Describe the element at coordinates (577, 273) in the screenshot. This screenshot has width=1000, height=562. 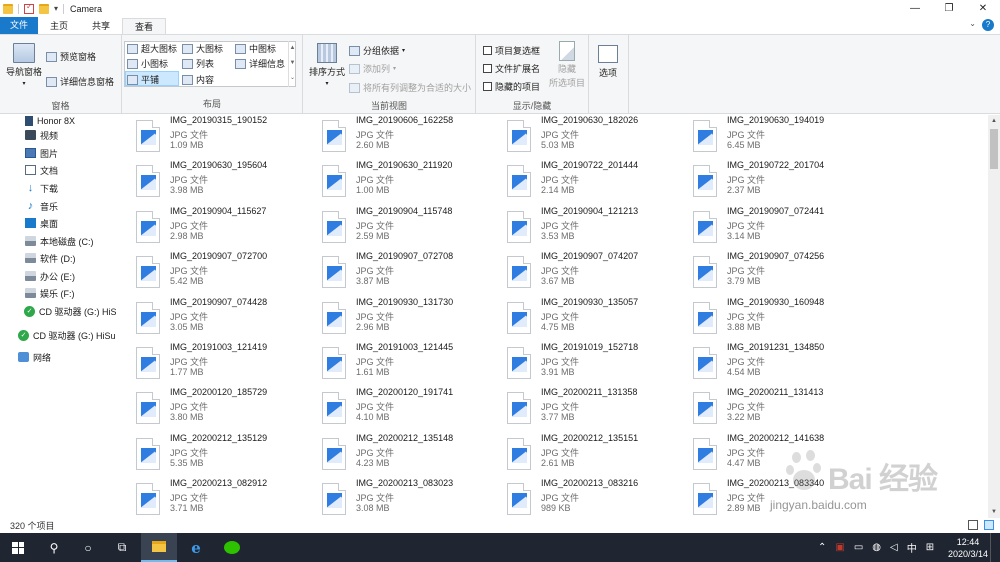
I see `file-item: IMG_20190907_074207 JPG 文件 3.67 MB` at that location.